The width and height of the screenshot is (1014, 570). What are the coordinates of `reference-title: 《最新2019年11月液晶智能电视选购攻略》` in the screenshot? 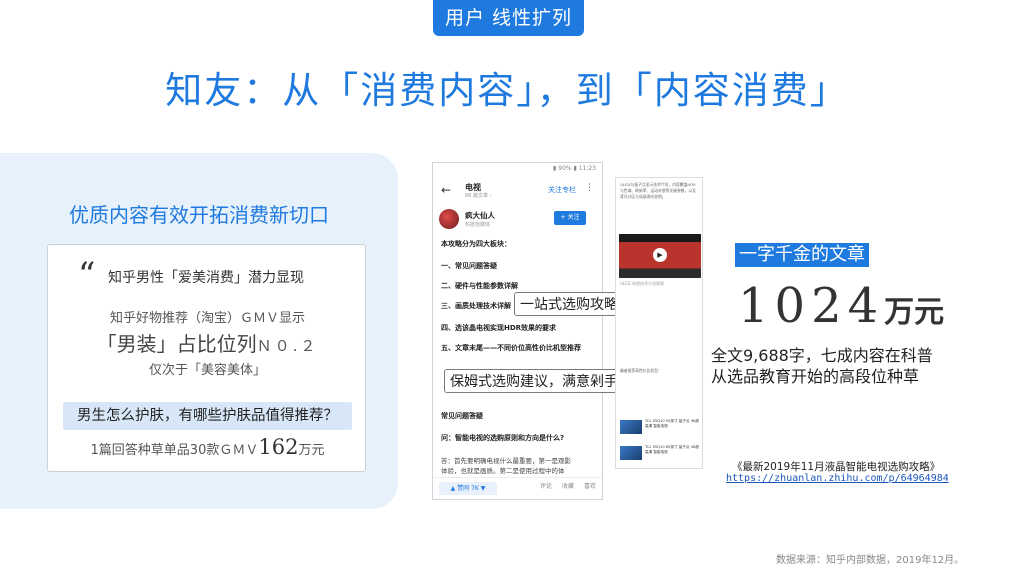 It's located at (836, 467).